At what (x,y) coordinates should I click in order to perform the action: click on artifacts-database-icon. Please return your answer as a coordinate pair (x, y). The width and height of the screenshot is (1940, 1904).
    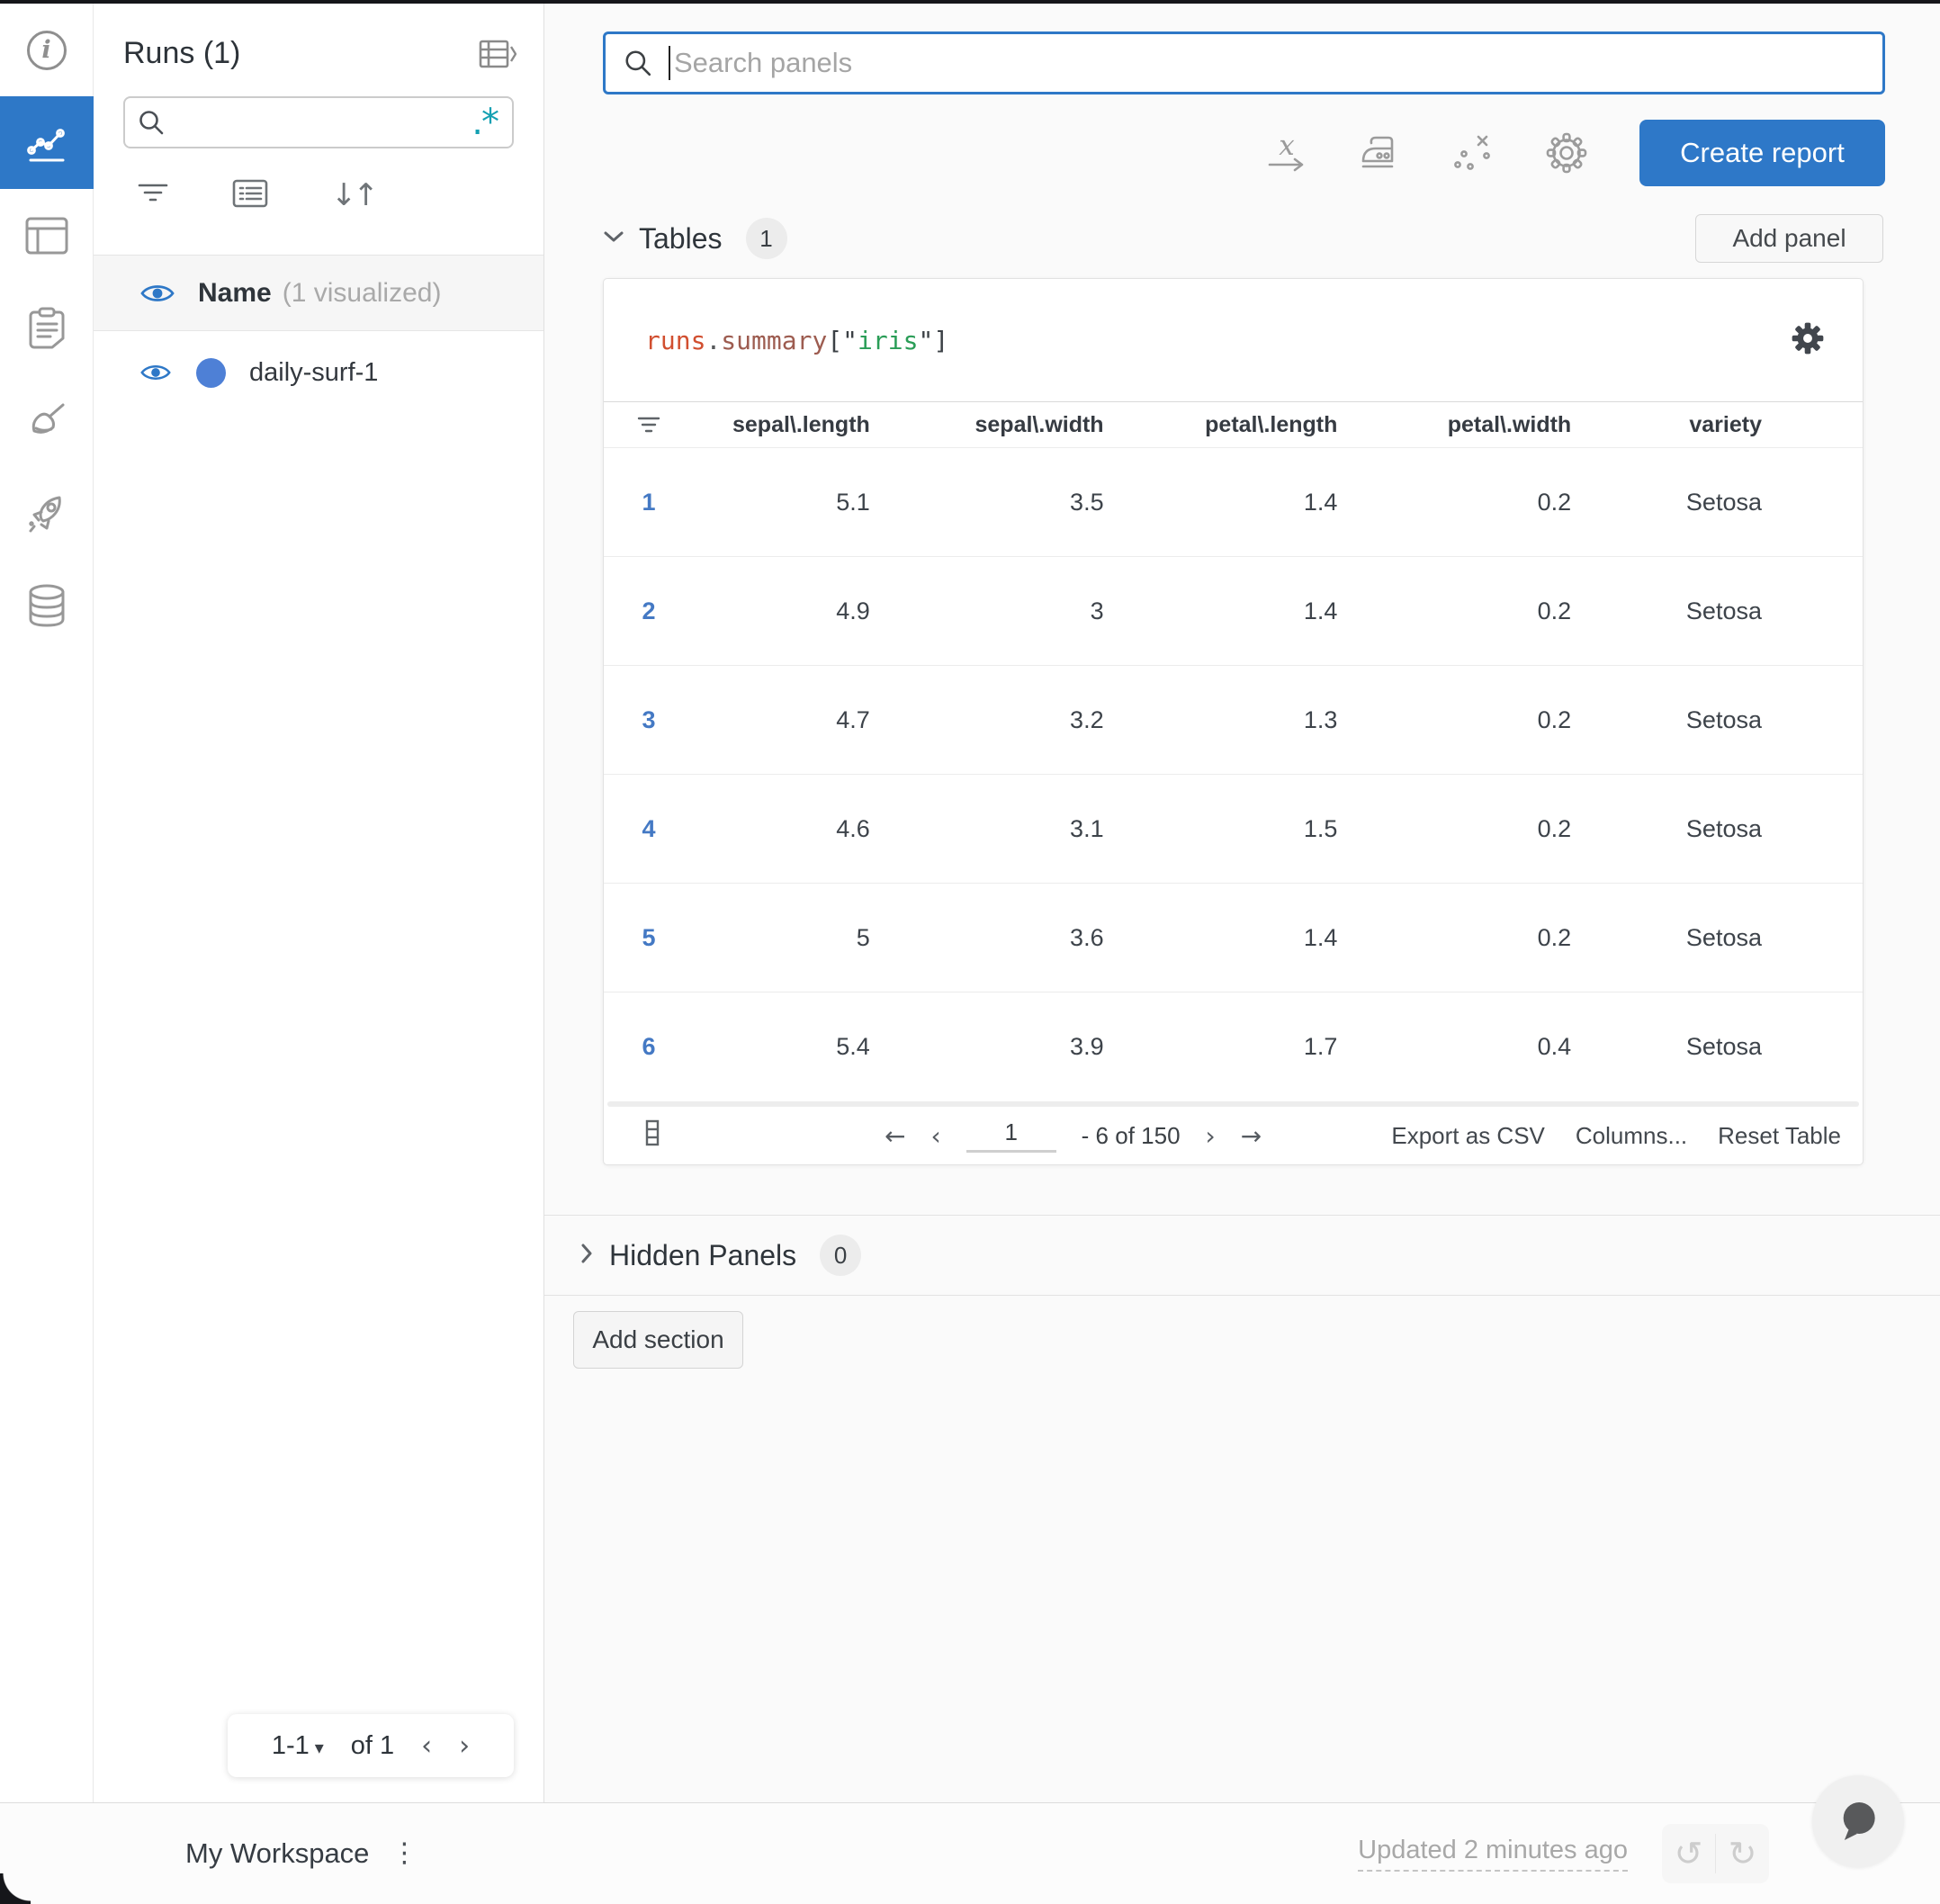
    Looking at the image, I should click on (47, 606).